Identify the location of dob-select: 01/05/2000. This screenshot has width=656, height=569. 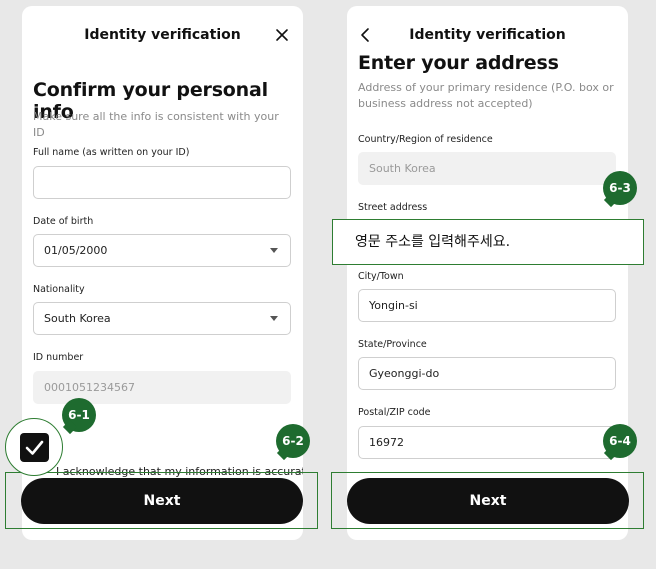
(162, 250).